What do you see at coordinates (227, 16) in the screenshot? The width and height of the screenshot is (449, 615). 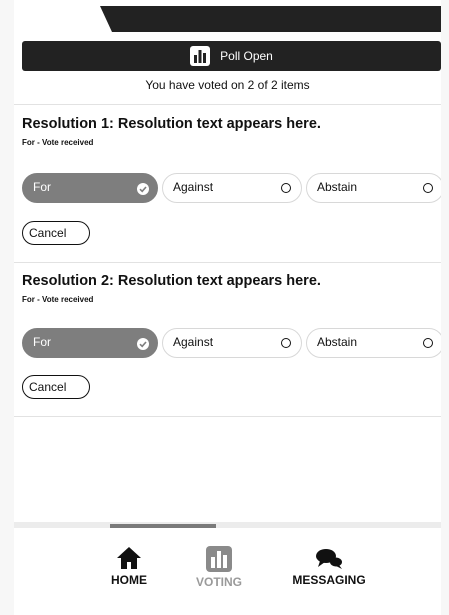 I see `top-header-strip` at bounding box center [227, 16].